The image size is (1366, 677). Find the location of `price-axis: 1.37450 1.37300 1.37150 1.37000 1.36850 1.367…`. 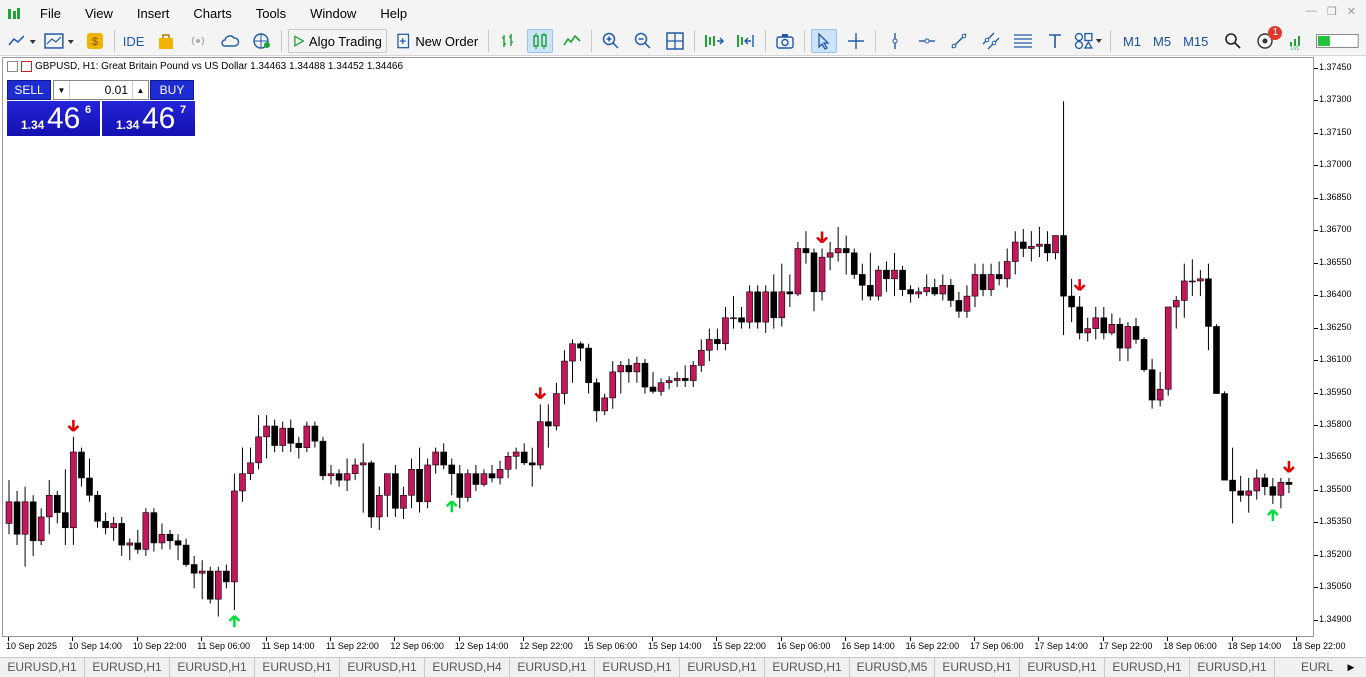

price-axis: 1.37450 1.37300 1.37150 1.37000 1.36850 1.367… is located at coordinates (1340, 347).